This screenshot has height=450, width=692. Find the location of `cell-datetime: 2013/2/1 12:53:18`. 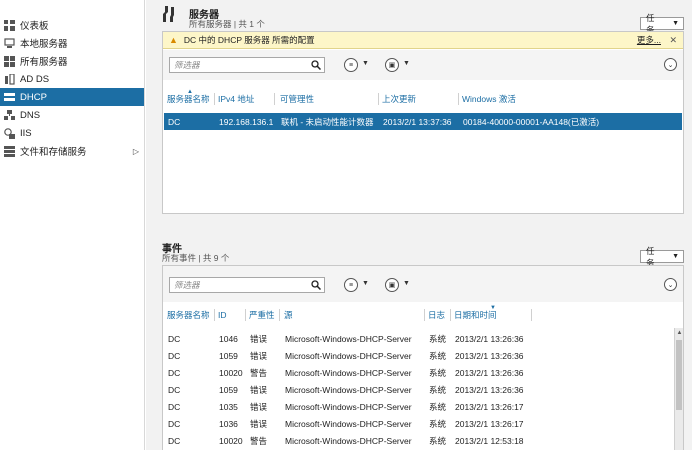

cell-datetime: 2013/2/1 12:53:18 is located at coordinates (489, 440).